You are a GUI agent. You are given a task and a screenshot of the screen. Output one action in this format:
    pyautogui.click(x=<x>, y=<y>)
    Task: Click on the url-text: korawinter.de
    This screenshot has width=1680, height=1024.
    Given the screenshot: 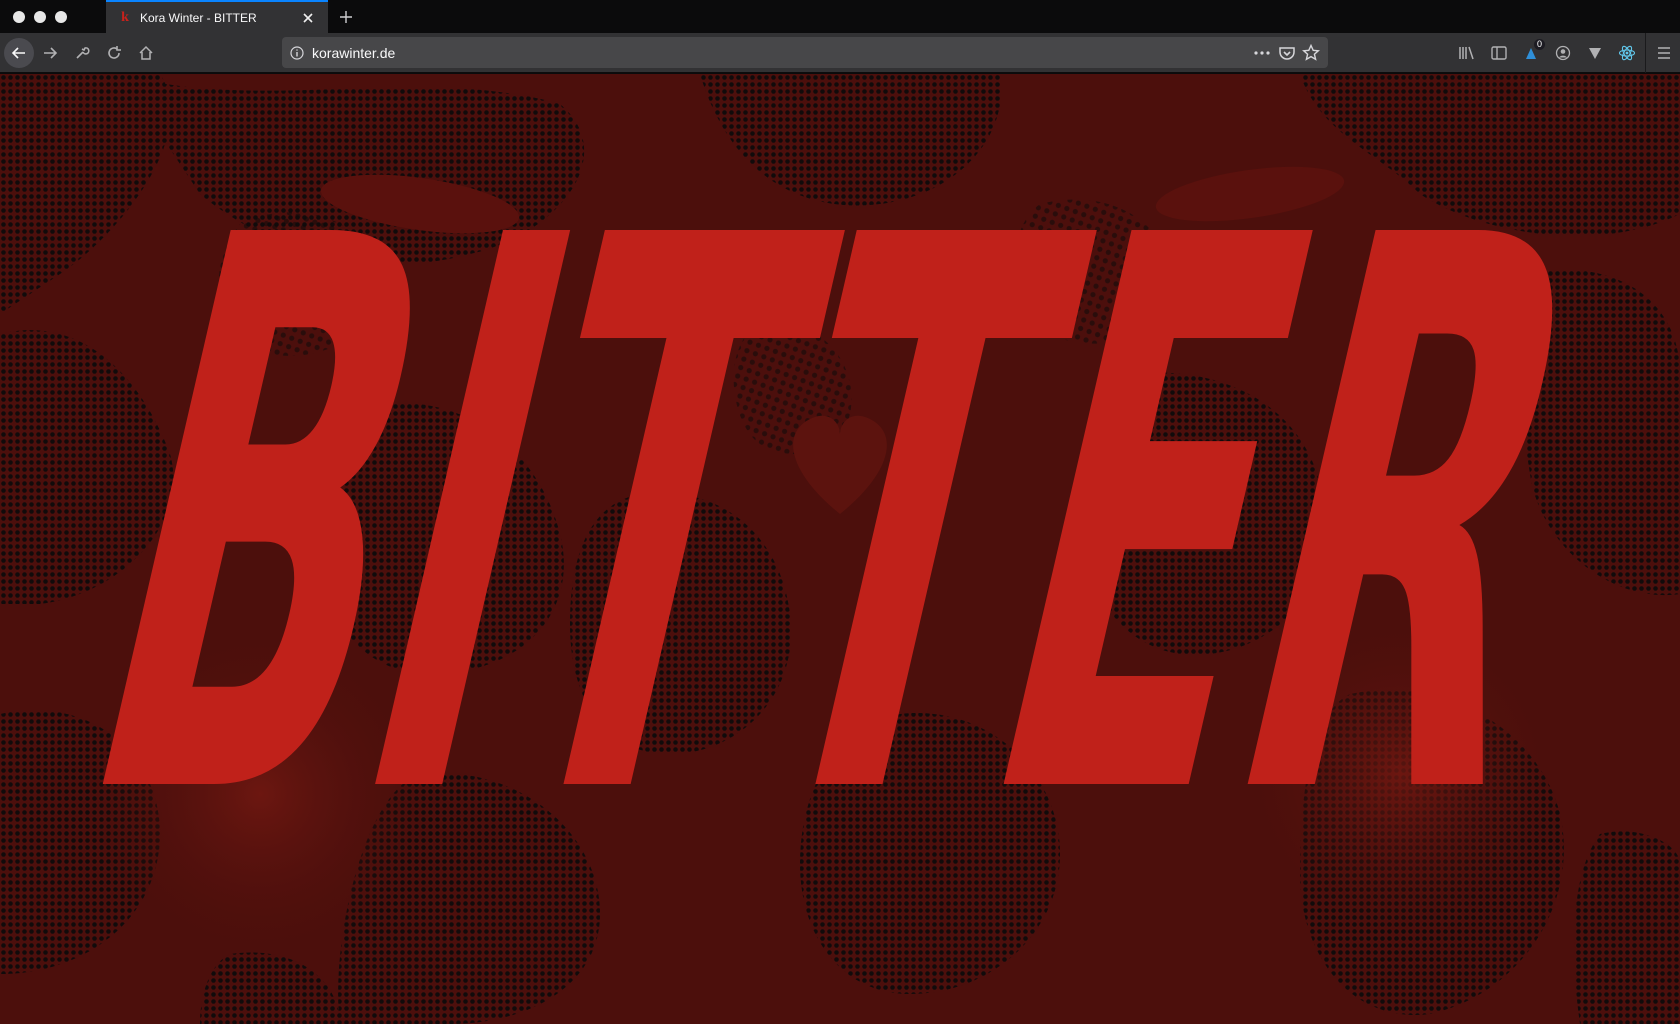 What is the action you would take?
    pyautogui.click(x=782, y=53)
    